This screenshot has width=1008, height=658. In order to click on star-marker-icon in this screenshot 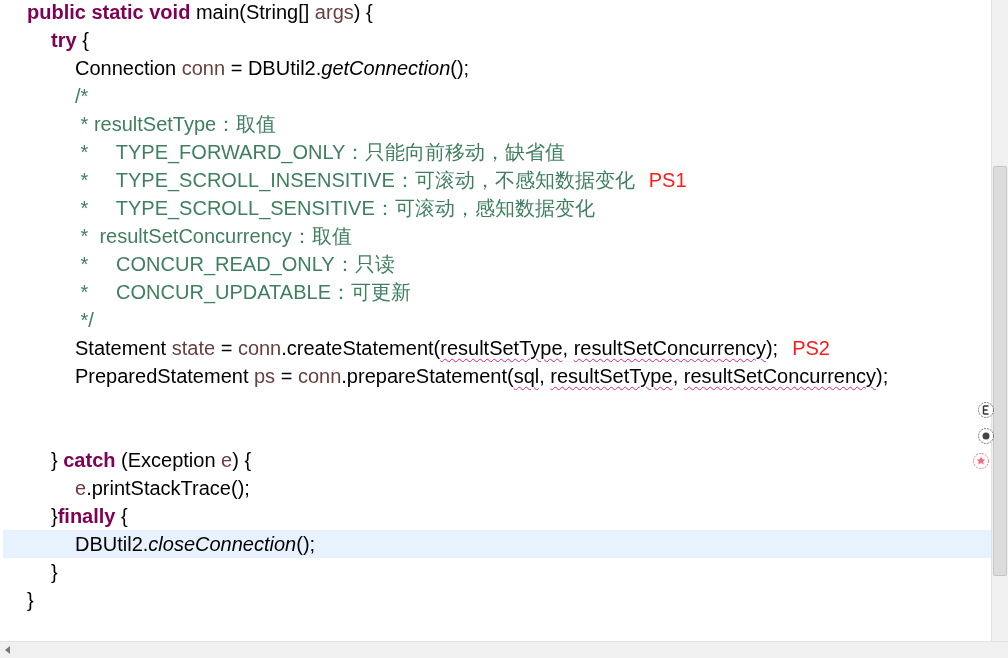, I will do `click(981, 461)`.